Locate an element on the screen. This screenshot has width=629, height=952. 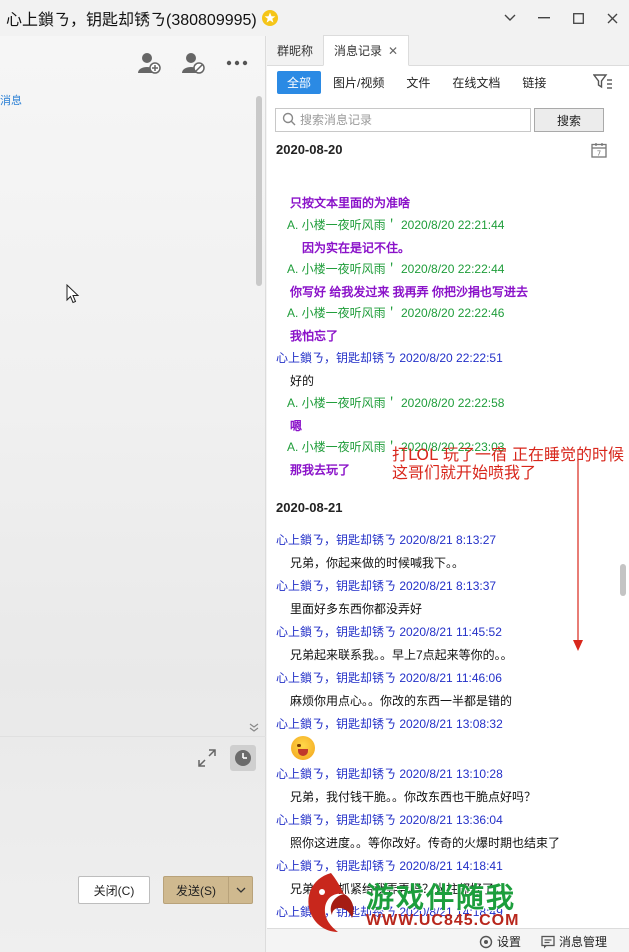
message-sender-self: 心上鎖ㄋ，钥匙却锈ㄋ 2020/8/21 13:08:32 is located at coordinates (389, 724).